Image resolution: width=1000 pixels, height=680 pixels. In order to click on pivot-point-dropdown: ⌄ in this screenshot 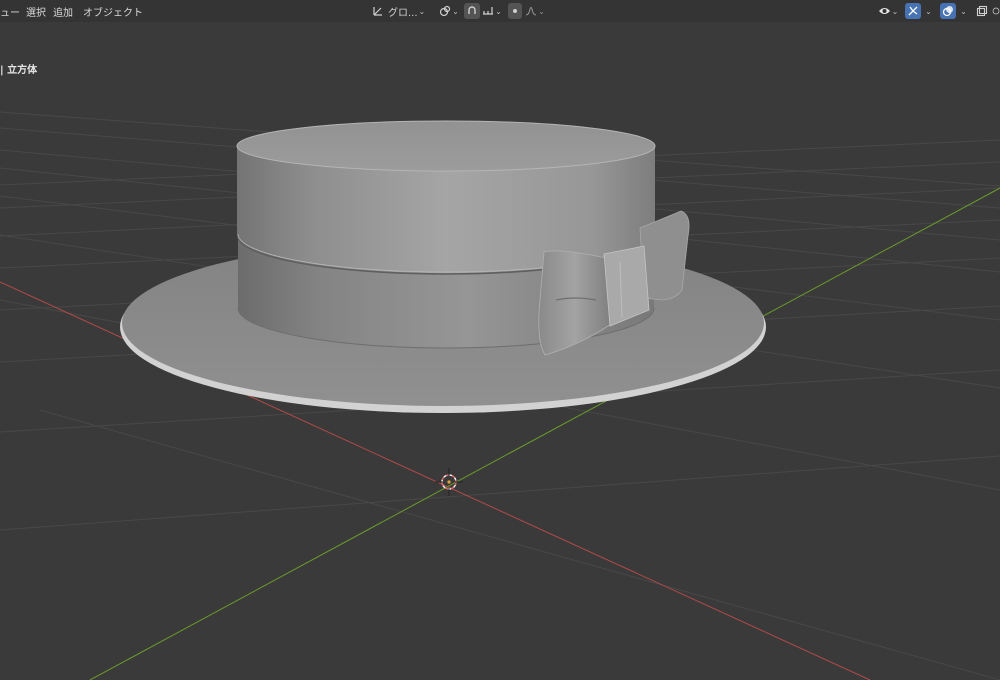, I will do `click(449, 11)`.